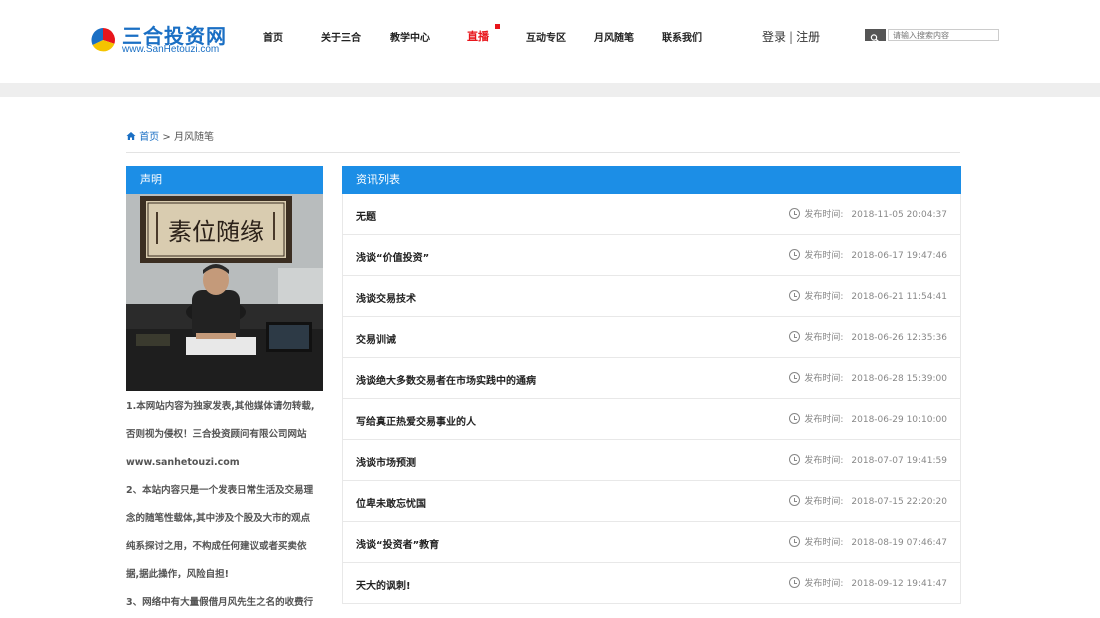 The width and height of the screenshot is (1100, 618). I want to click on nav-contact: 联系我们, so click(682, 36).